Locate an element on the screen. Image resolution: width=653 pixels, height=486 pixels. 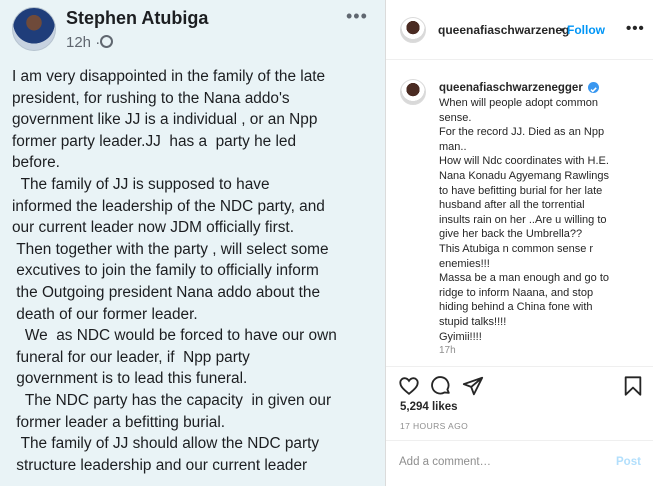
share-icon is located at coordinates (473, 386).